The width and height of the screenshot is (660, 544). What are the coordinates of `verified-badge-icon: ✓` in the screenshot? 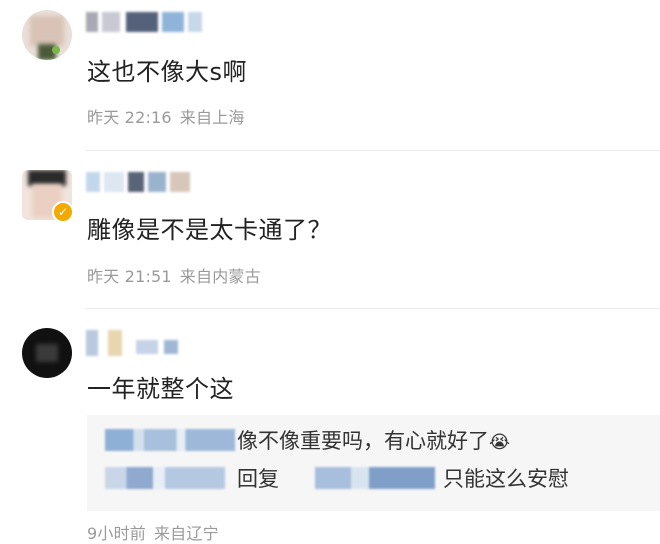 It's located at (63, 212).